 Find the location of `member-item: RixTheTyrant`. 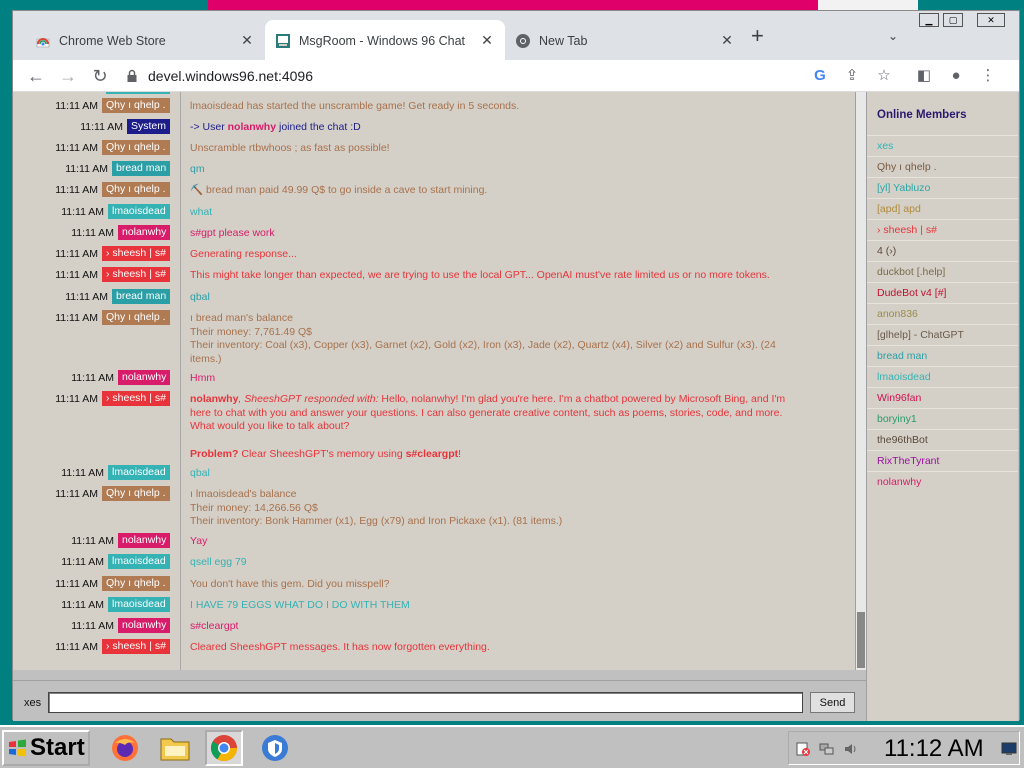

member-item: RixTheTyrant is located at coordinates (942, 460).